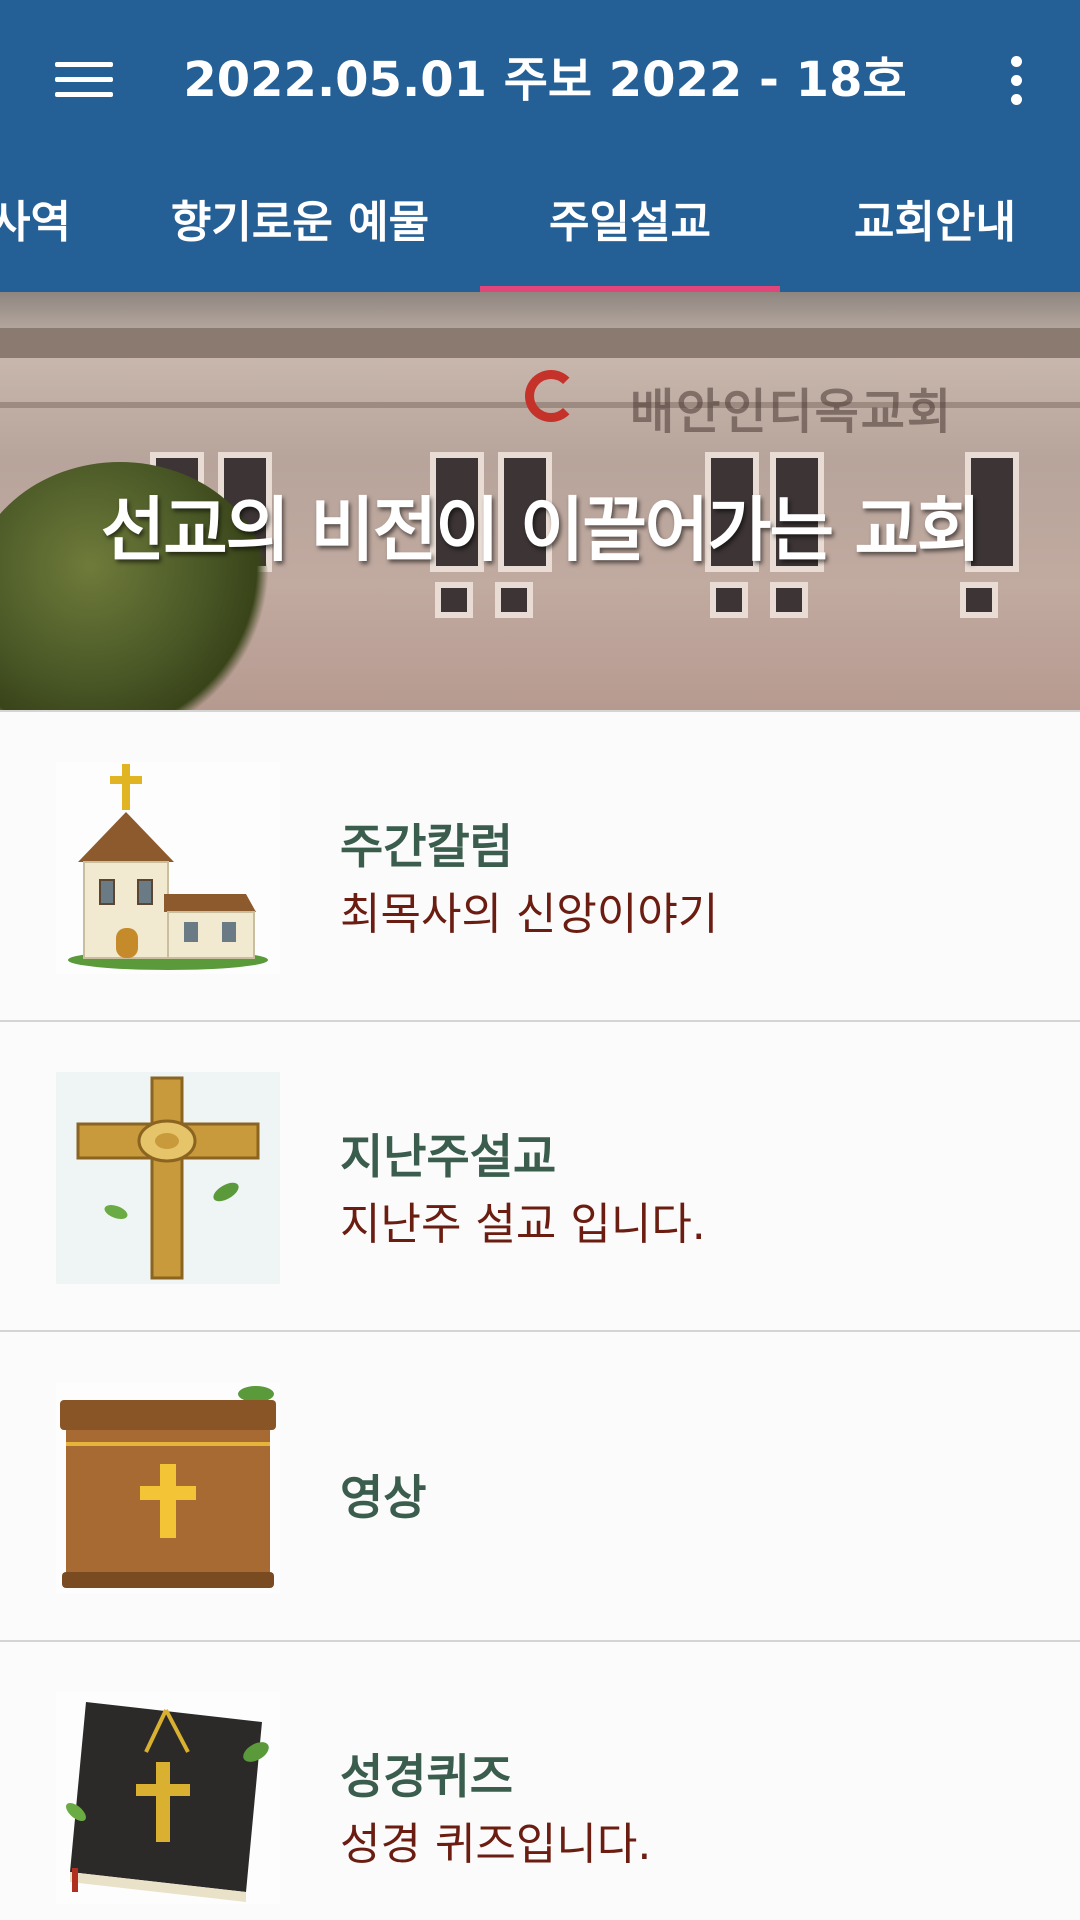 The height and width of the screenshot is (1920, 1080). Describe the element at coordinates (540, 530) in the screenshot. I see `banner-slogan: 선교의 비전이 이끌어가는 교회` at that location.